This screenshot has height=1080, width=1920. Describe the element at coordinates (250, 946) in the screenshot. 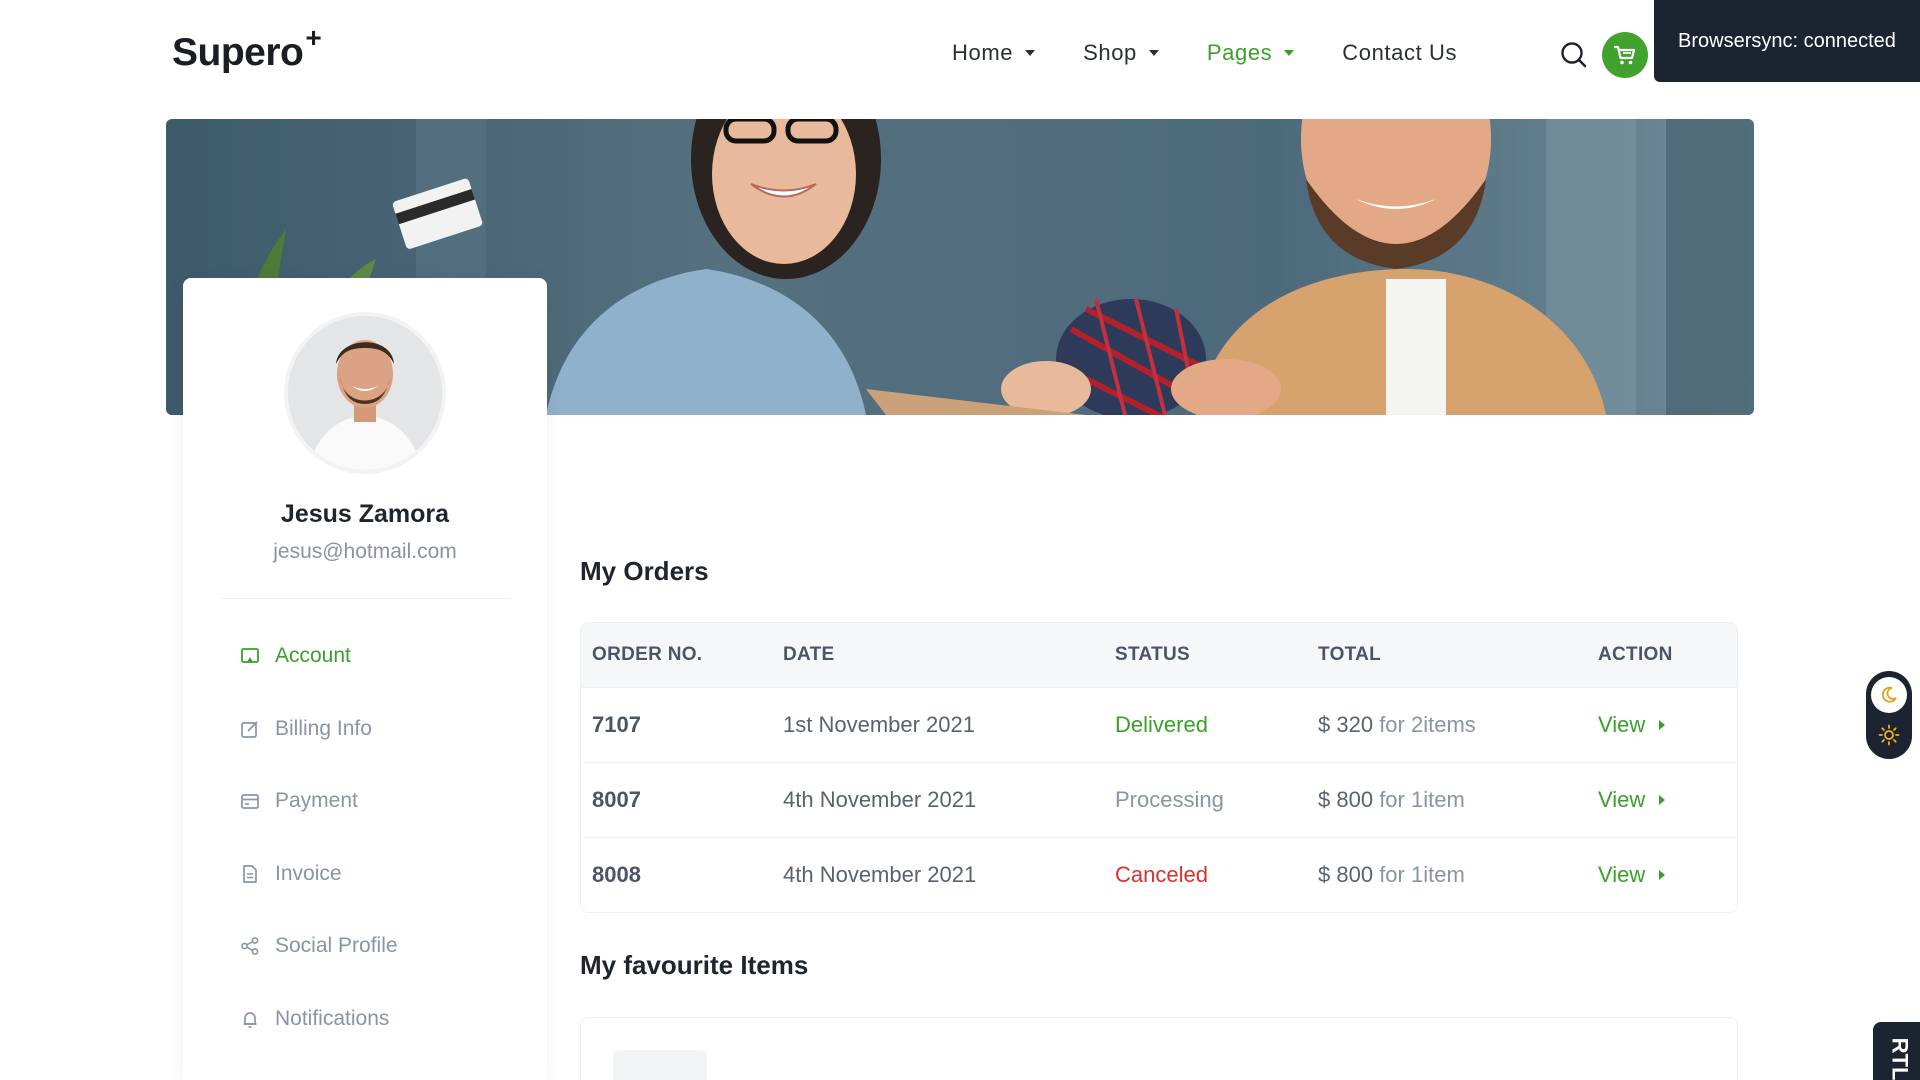

I see `share-icon` at that location.